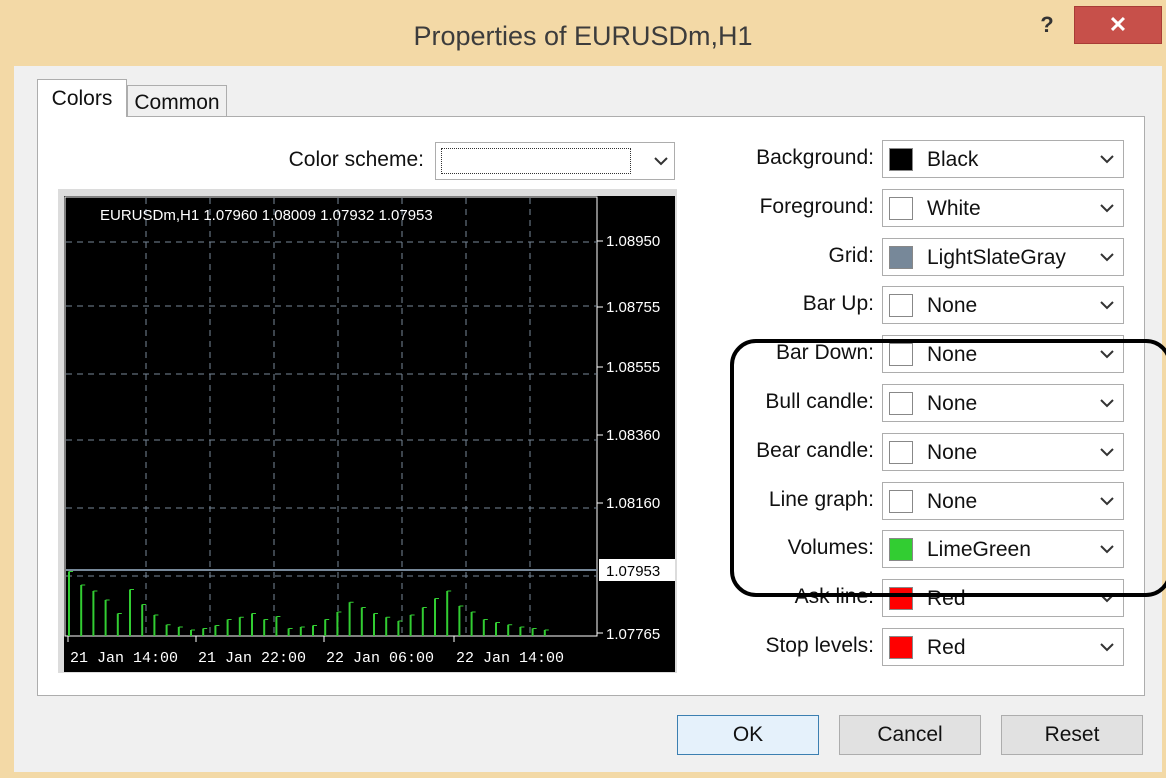  What do you see at coordinates (82, 98) in the screenshot?
I see `tab-colors: Colors` at bounding box center [82, 98].